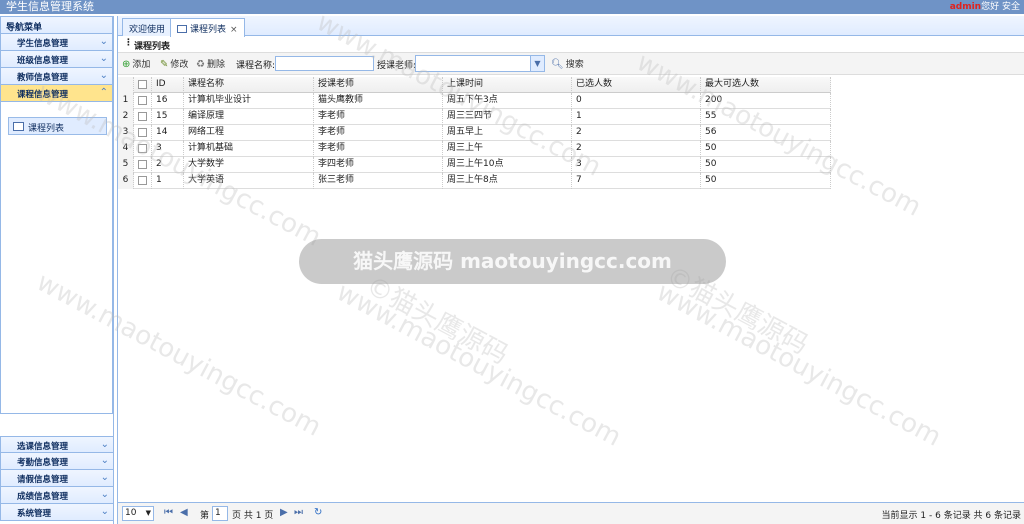 The image size is (1024, 524). Describe the element at coordinates (207, 27) in the screenshot. I see `tab-course-list: 课程列表 ×` at that location.